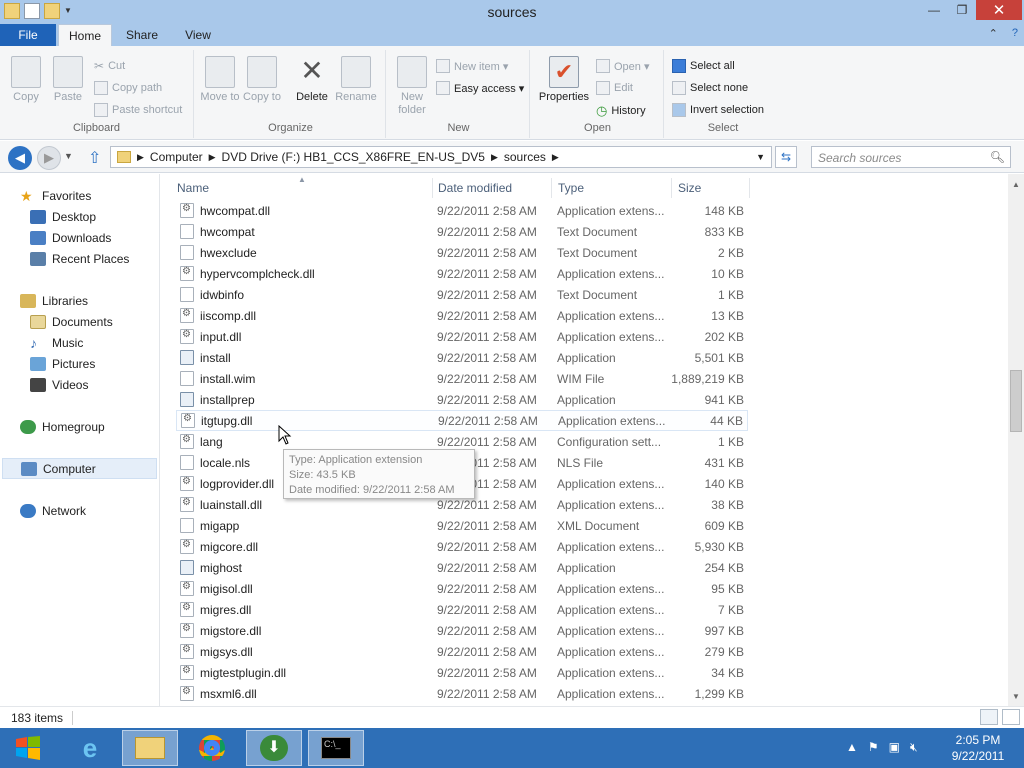 The width and height of the screenshot is (1024, 768). I want to click on nav-videos: Videos, so click(59, 384).